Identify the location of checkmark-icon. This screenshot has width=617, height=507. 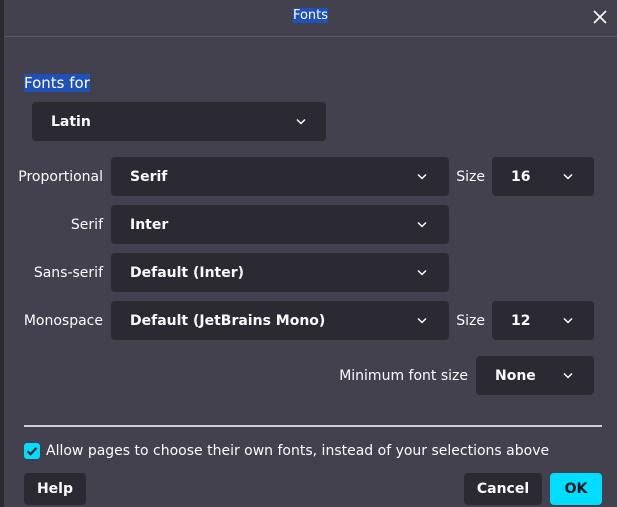
(32, 451).